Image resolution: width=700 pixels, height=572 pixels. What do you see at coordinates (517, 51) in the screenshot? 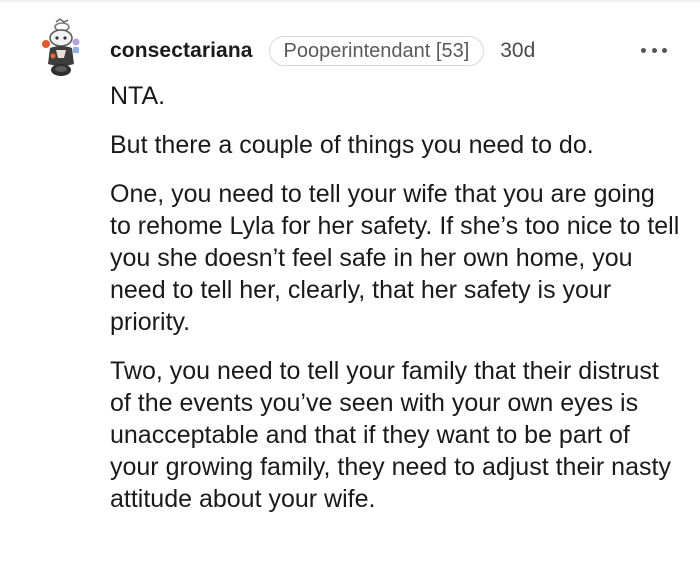
I see `comment-timestamp: 30d` at bounding box center [517, 51].